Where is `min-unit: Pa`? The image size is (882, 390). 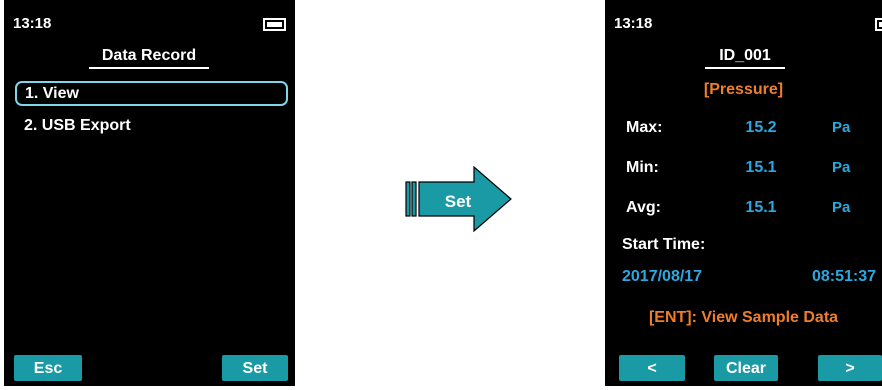
min-unit: Pa is located at coordinates (841, 167).